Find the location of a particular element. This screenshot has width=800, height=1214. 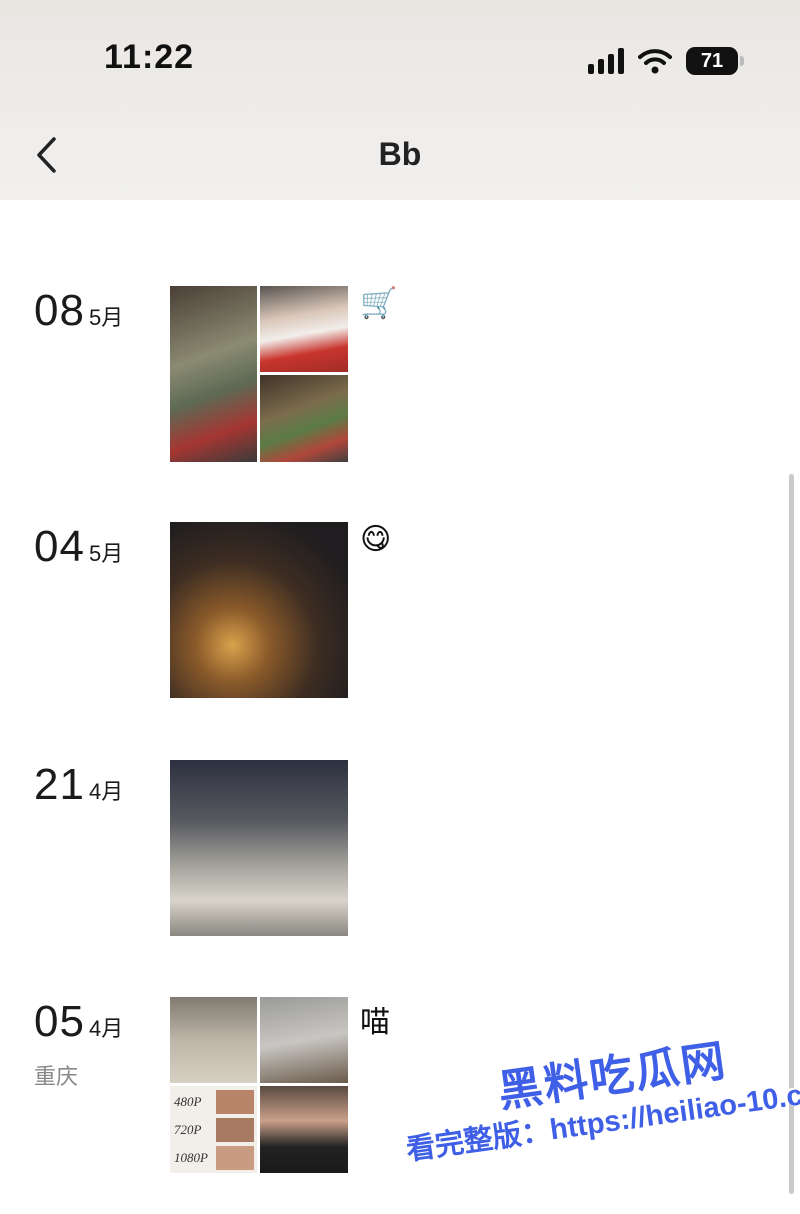

status-time: 11:22 is located at coordinates (149, 57).